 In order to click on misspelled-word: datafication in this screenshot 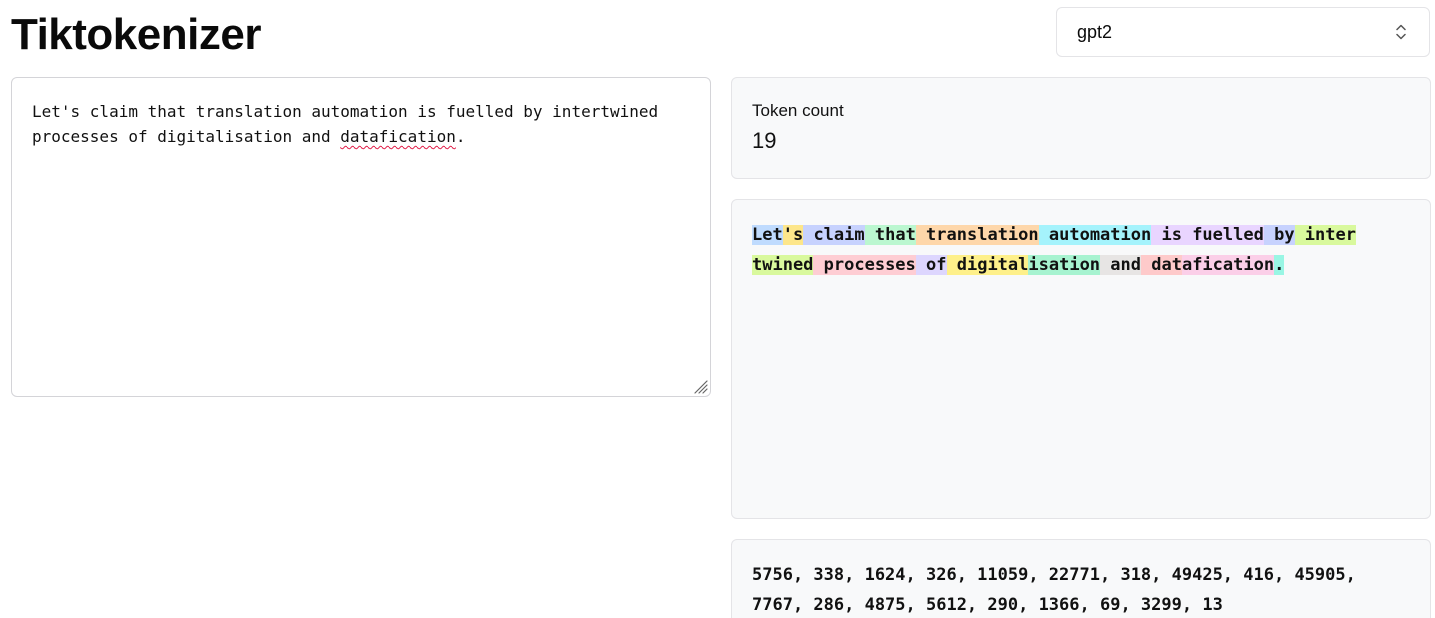, I will do `click(398, 136)`.